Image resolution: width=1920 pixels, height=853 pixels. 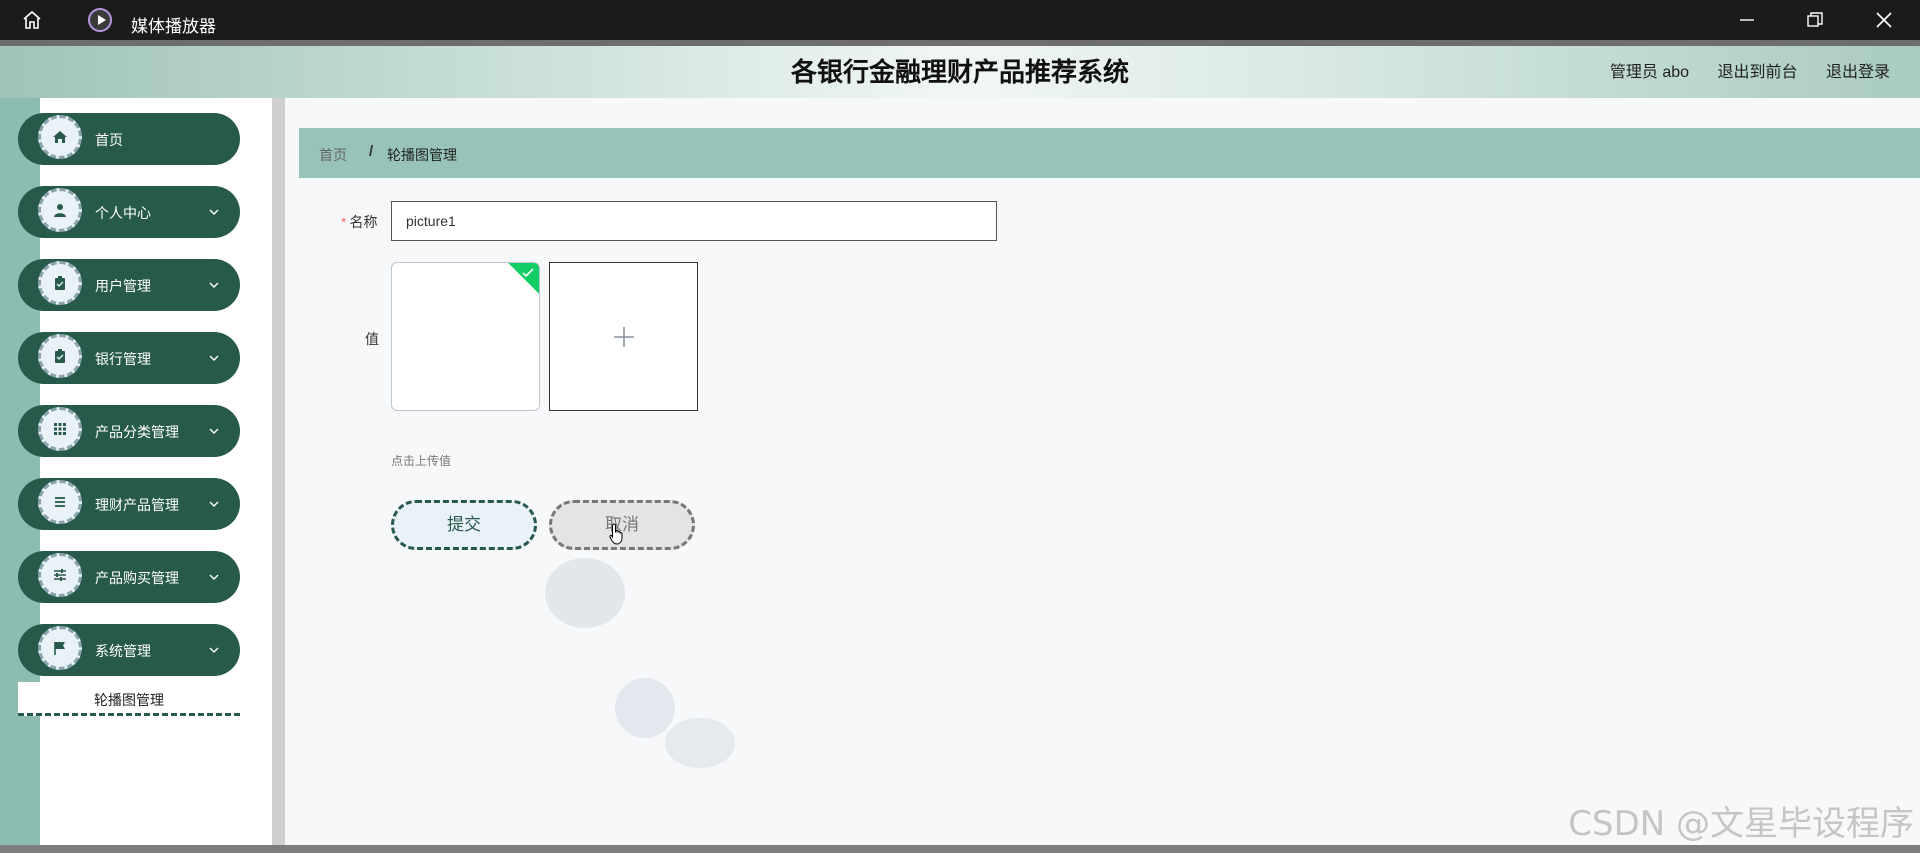 What do you see at coordinates (173, 26) in the screenshot?
I see `window-title: 媒体播放器` at bounding box center [173, 26].